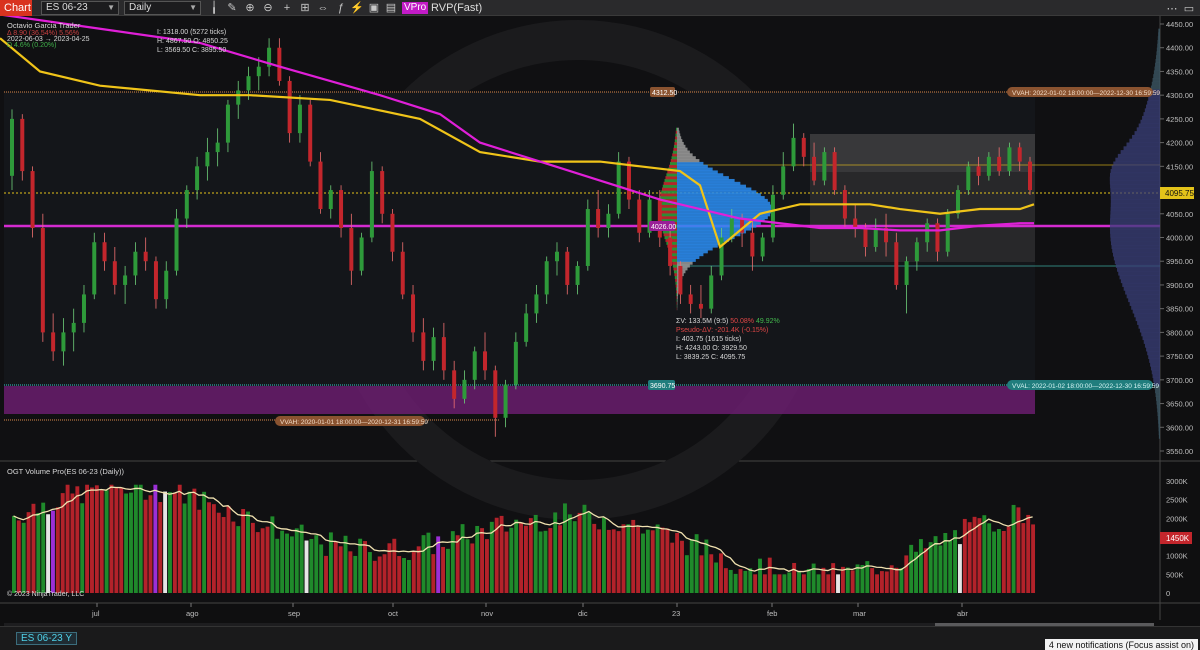 Image resolution: width=1200 pixels, height=650 pixels. What do you see at coordinates (268, 8) in the screenshot?
I see `zoom-out-icon: ⊖` at bounding box center [268, 8].